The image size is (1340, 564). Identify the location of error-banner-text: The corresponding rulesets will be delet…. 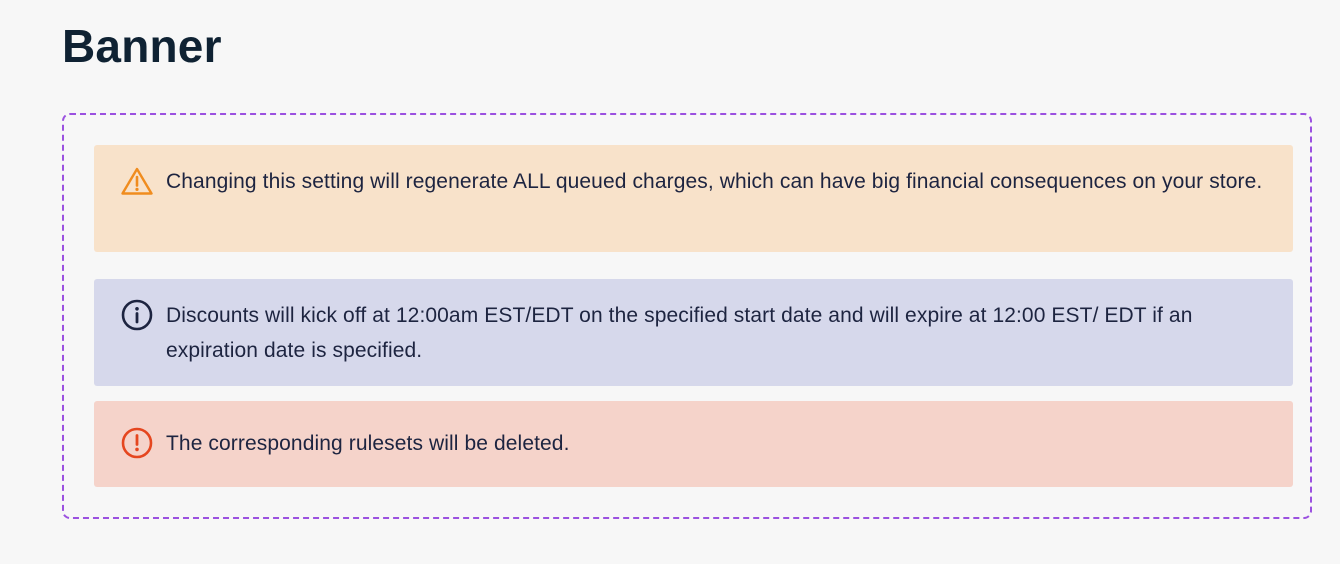
(368, 443).